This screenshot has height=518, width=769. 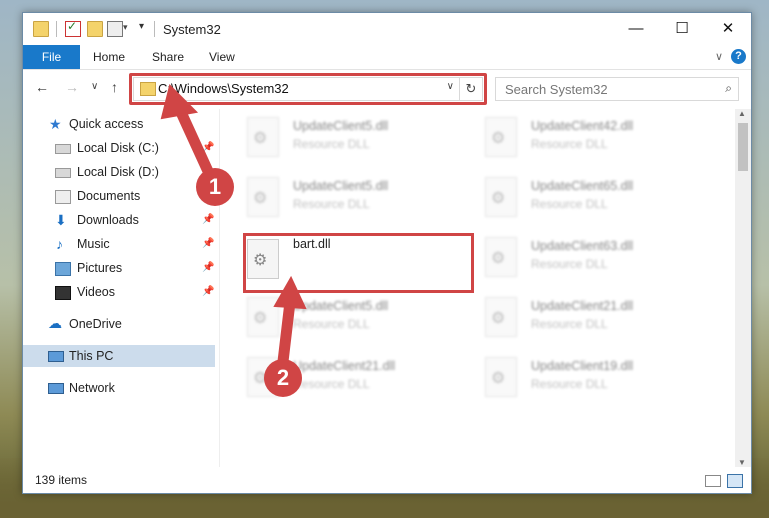 I want to click on sidebar-item-downloads: ⬇ Downloads 📌, so click(x=119, y=220).